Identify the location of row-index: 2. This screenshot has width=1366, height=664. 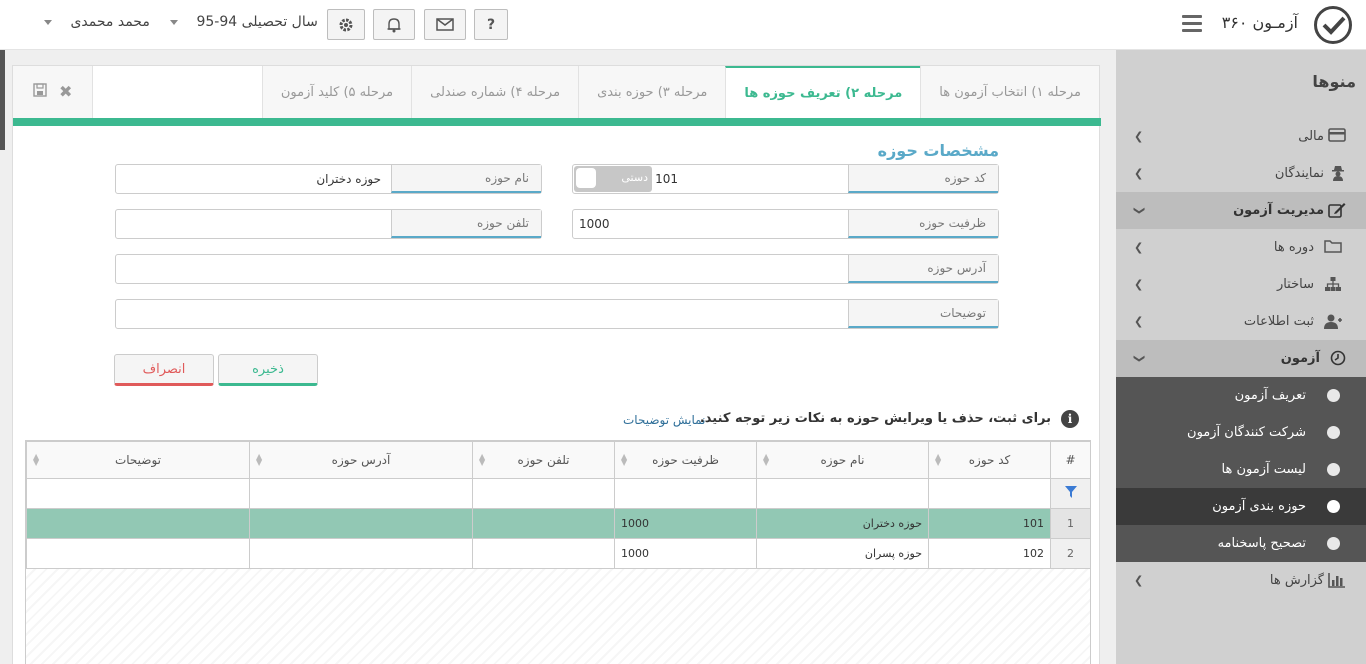
(1070, 553).